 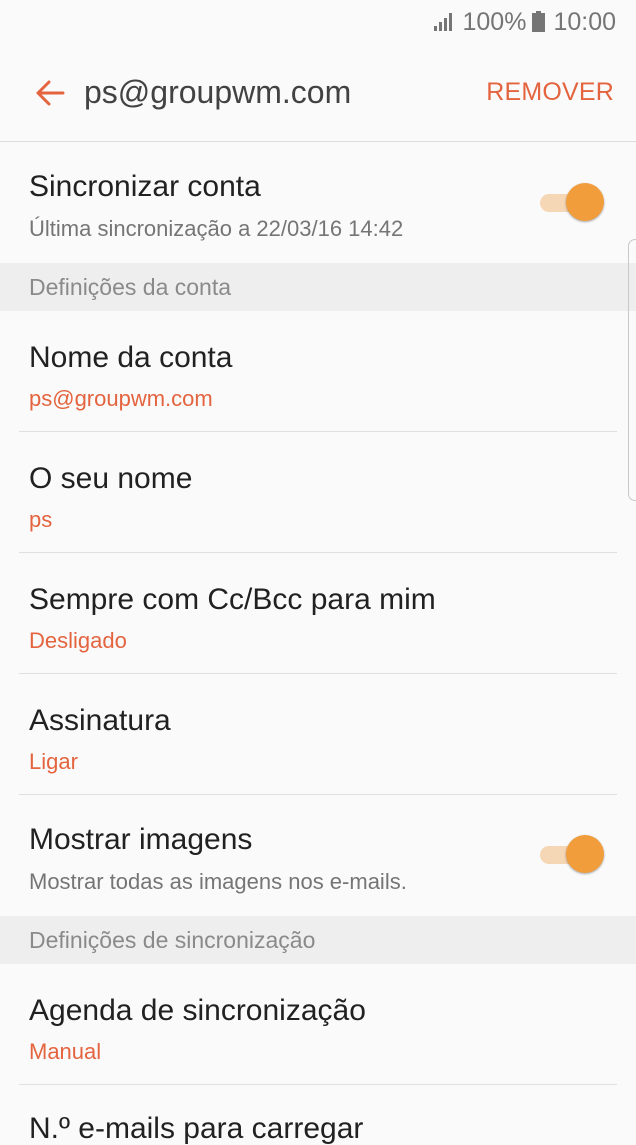 I want to click on sync-schedule-title: Agenda de sincronização, so click(x=197, y=1010).